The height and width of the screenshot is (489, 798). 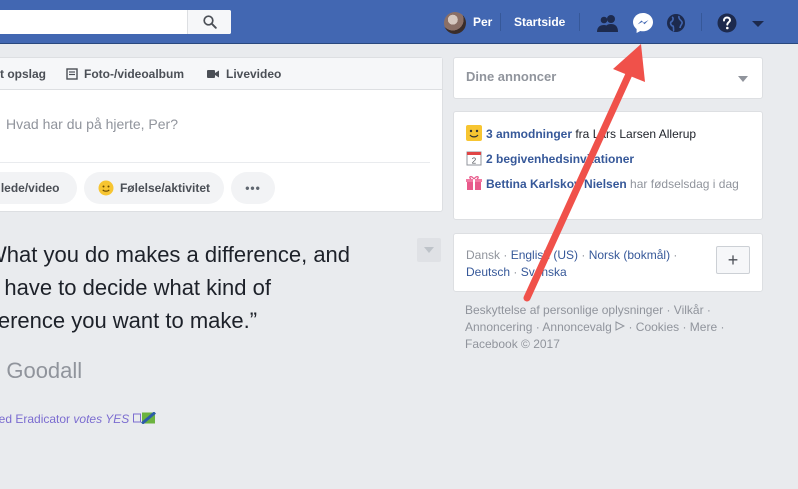 What do you see at coordinates (529, 134) in the screenshot?
I see `notification-title: 3 anmodninger` at bounding box center [529, 134].